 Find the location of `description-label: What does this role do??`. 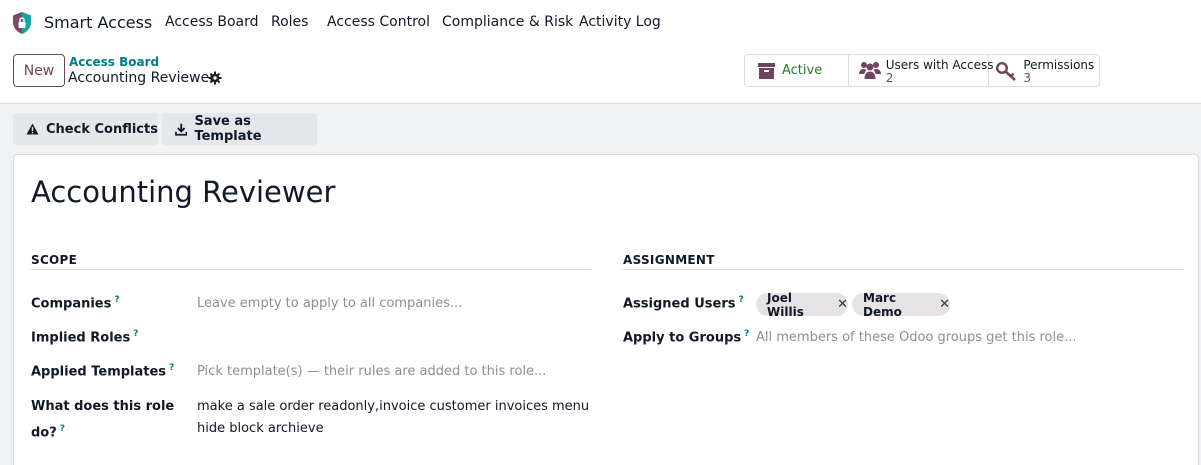

description-label: What does this role do?? is located at coordinates (103, 420).